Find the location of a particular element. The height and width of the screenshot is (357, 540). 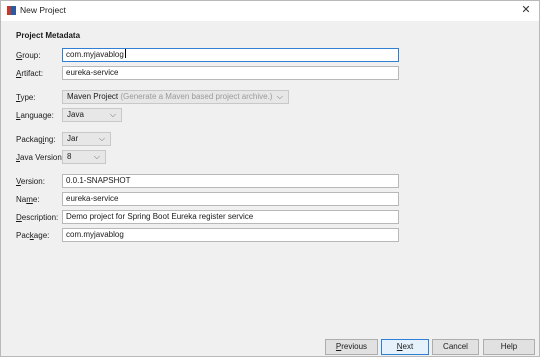

artifact-label: Artifact: is located at coordinates (30, 73).